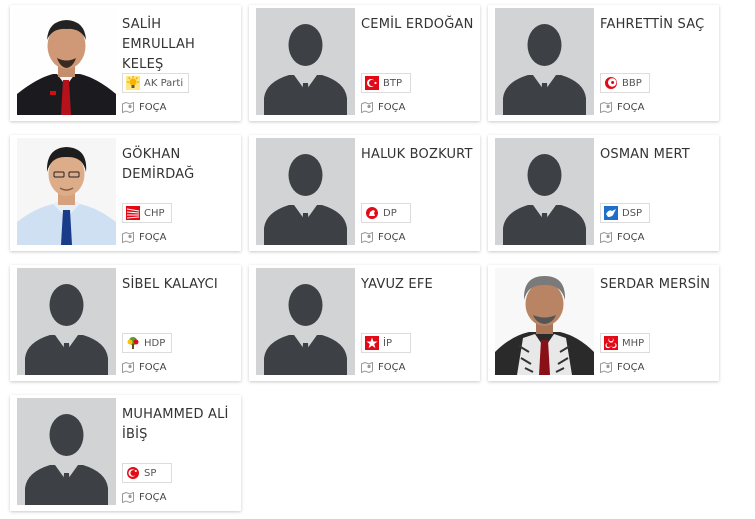 Image resolution: width=755 pixels, height=519 pixels. I want to click on hdp-tree-icon, so click(133, 343).